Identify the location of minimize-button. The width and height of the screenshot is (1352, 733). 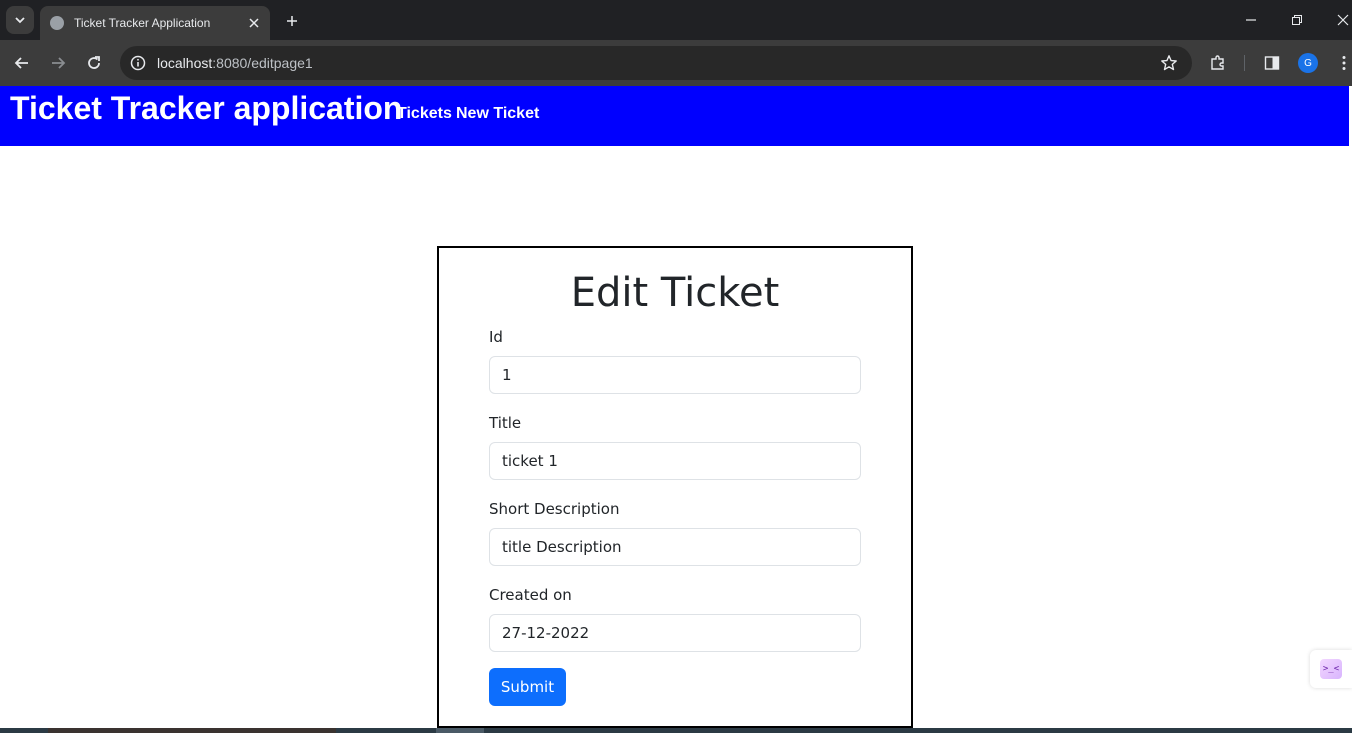
(1251, 20).